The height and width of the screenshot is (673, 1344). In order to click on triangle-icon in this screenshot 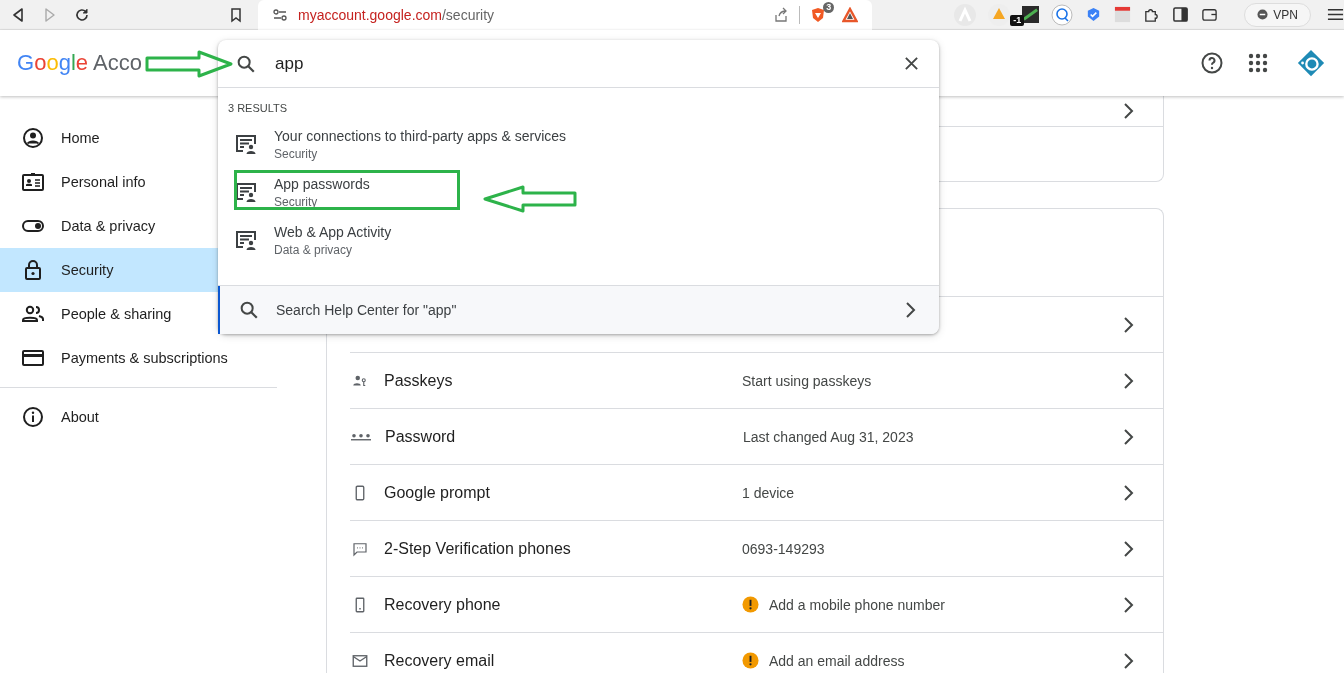, I will do `click(850, 14)`.